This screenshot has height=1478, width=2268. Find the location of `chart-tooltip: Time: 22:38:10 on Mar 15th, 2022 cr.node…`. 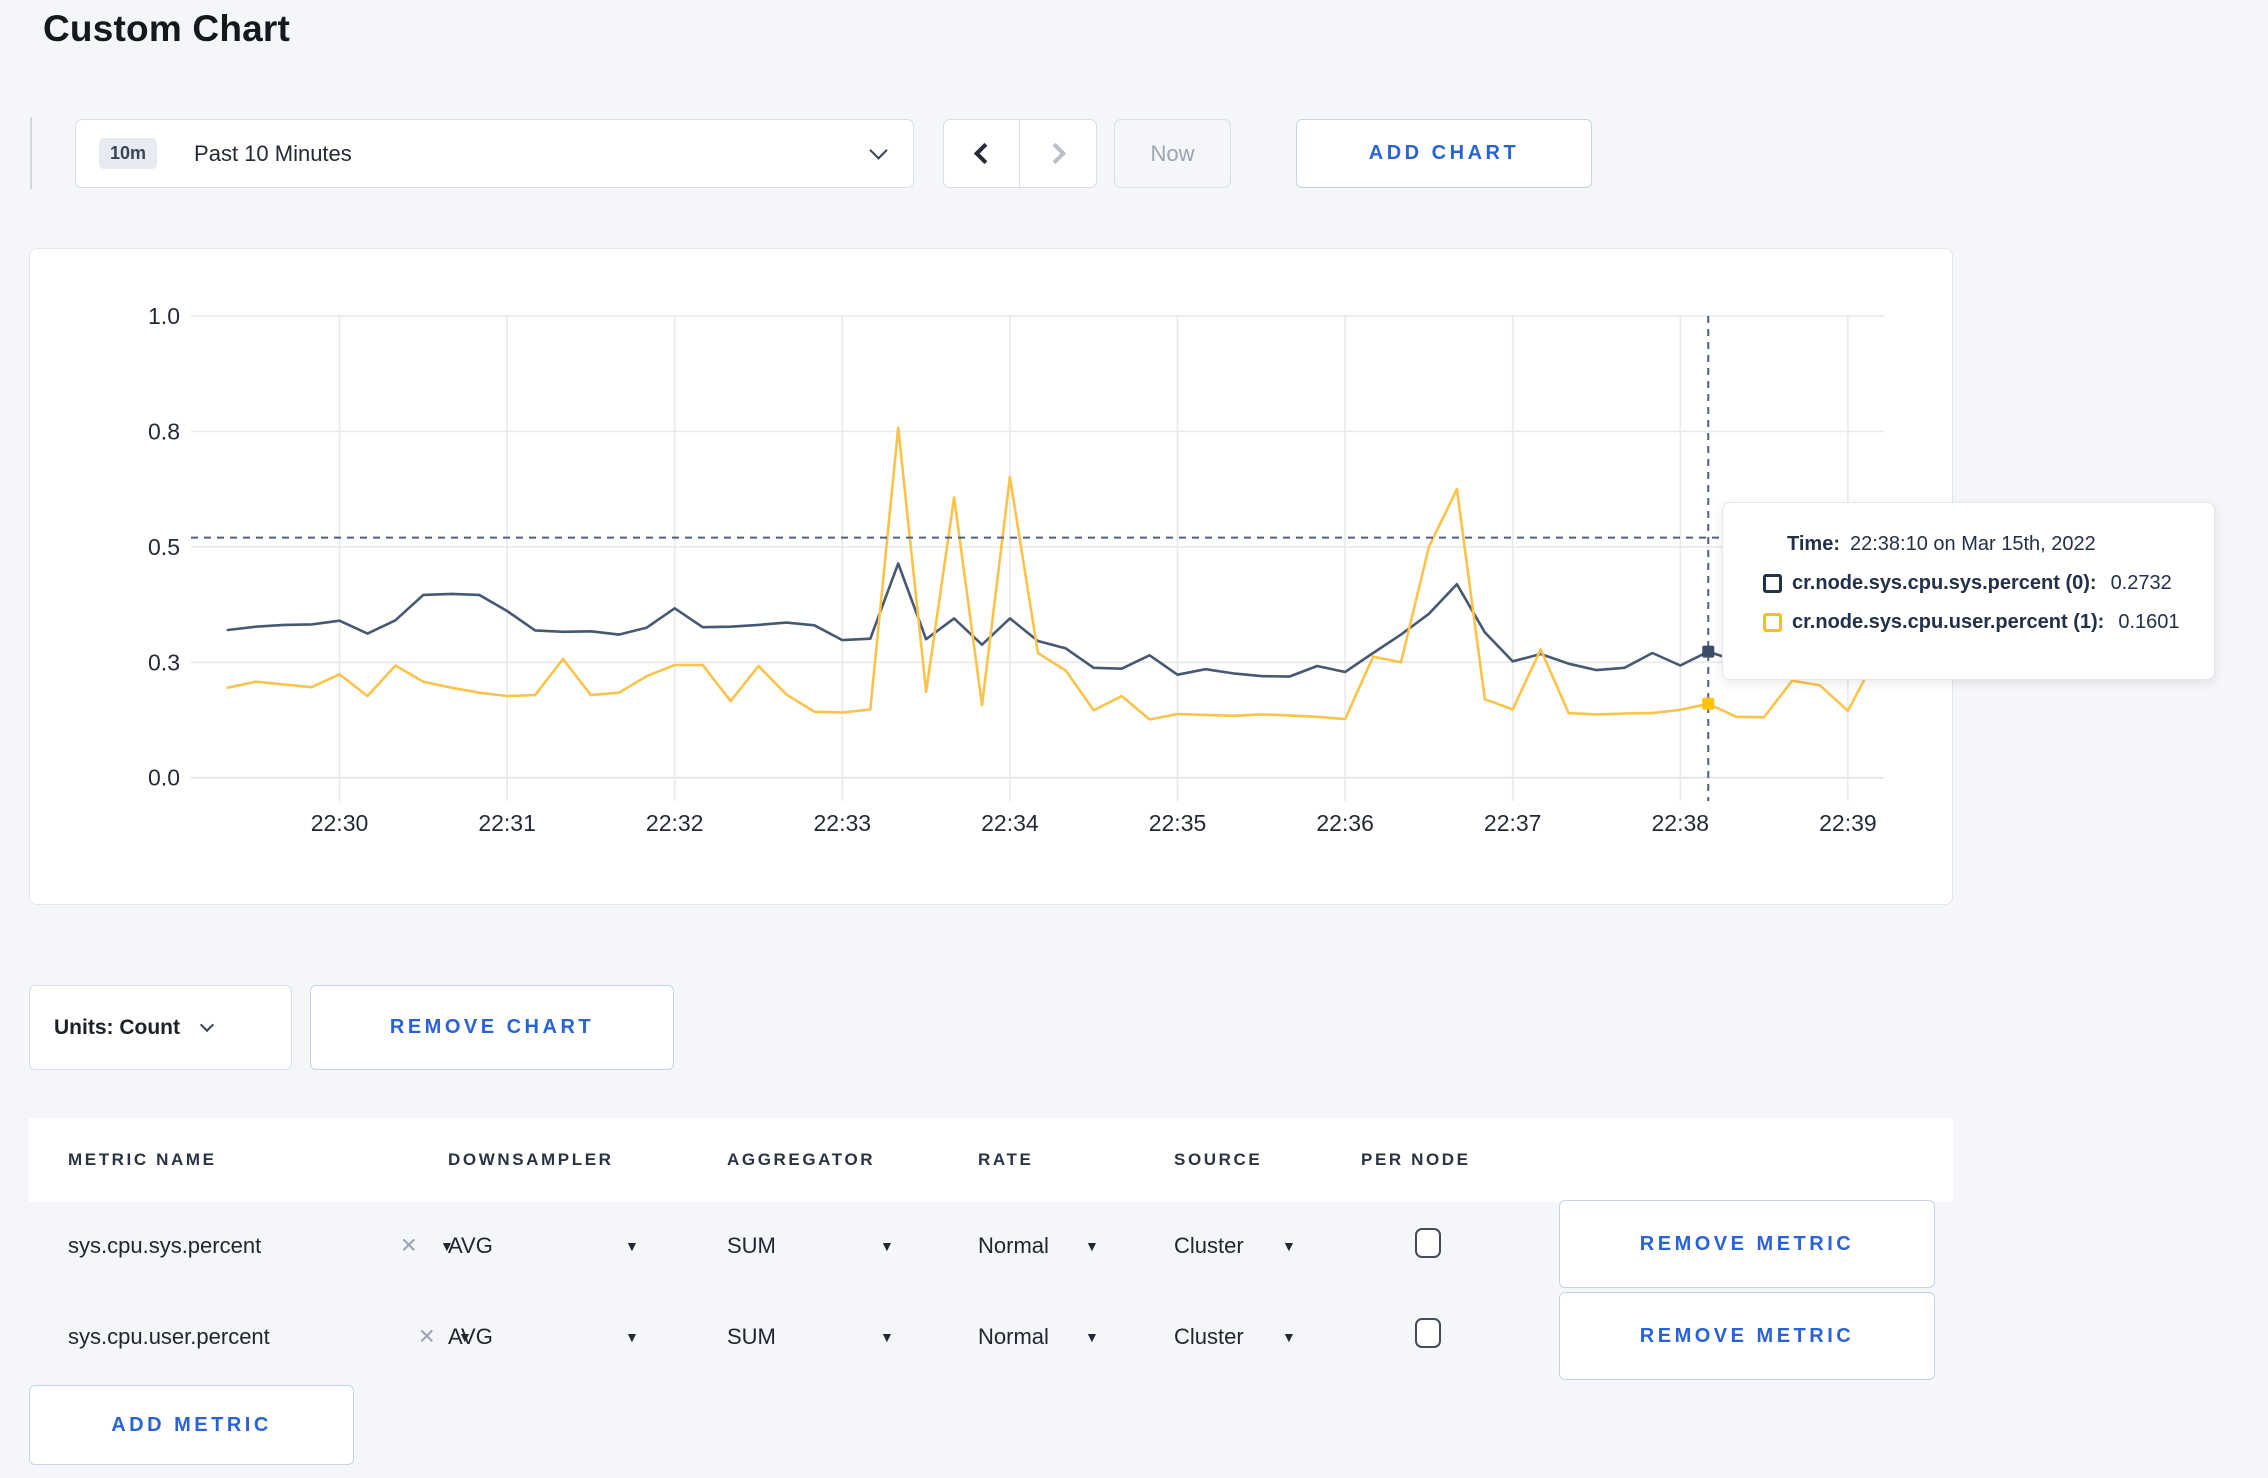

chart-tooltip: Time: 22:38:10 on Mar 15th, 2022 cr.node… is located at coordinates (1968, 591).